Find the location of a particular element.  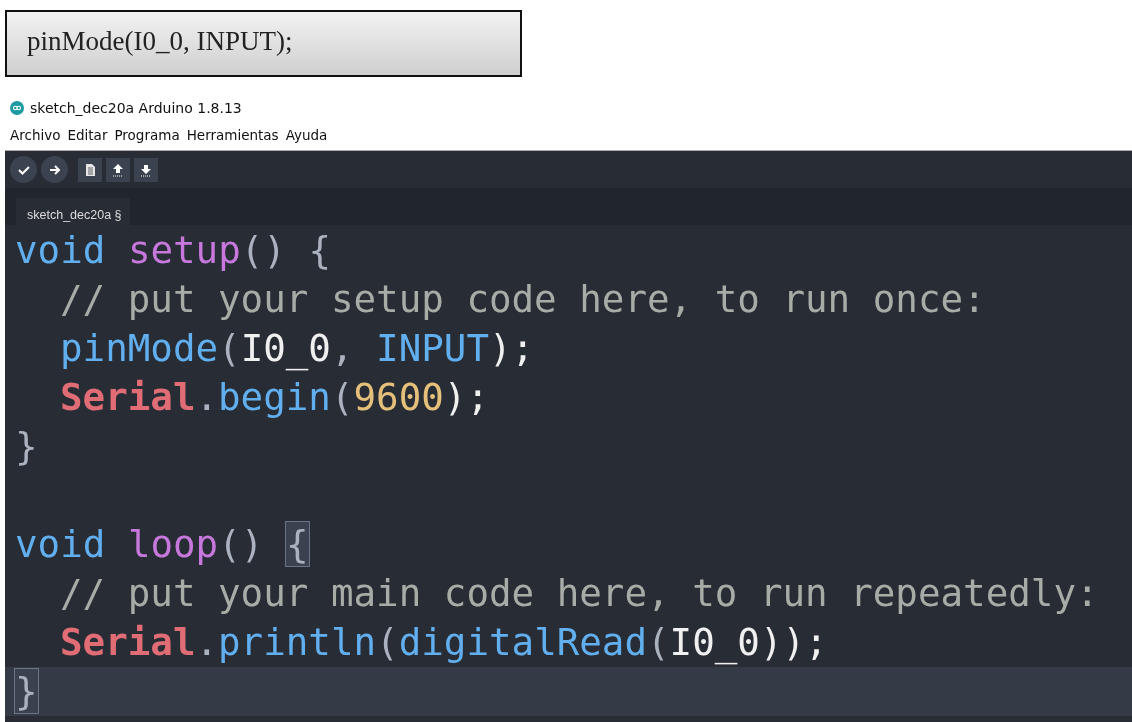

code-line: void setup() { is located at coordinates (173, 250).